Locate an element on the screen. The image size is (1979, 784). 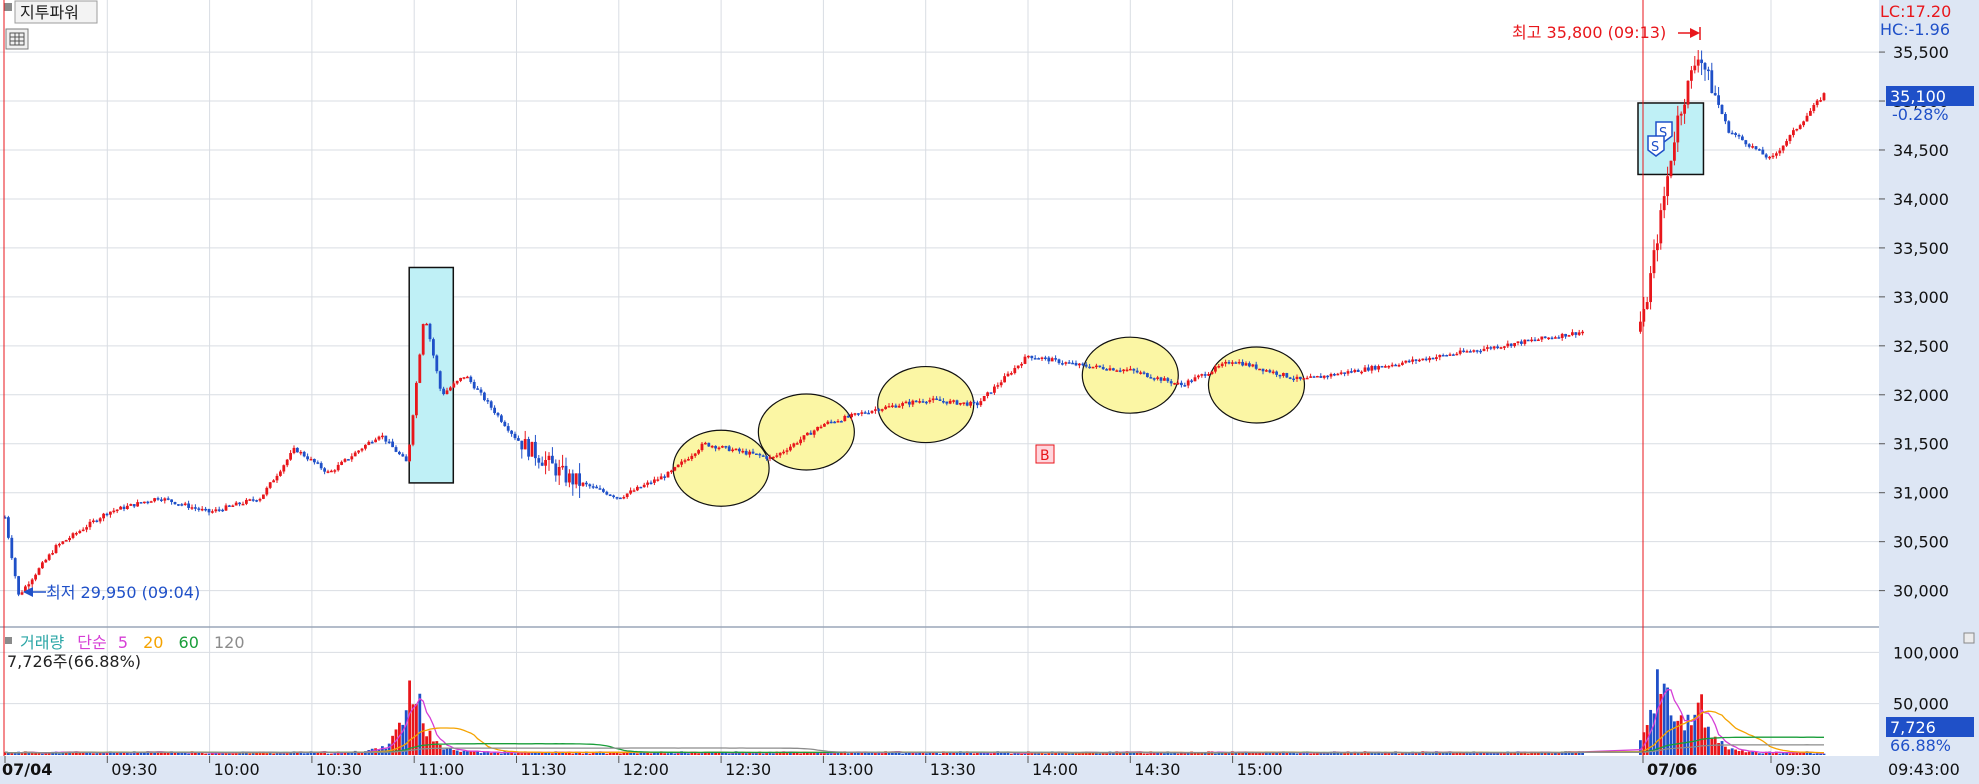
collapse-icon is located at coordinates (8, 7).